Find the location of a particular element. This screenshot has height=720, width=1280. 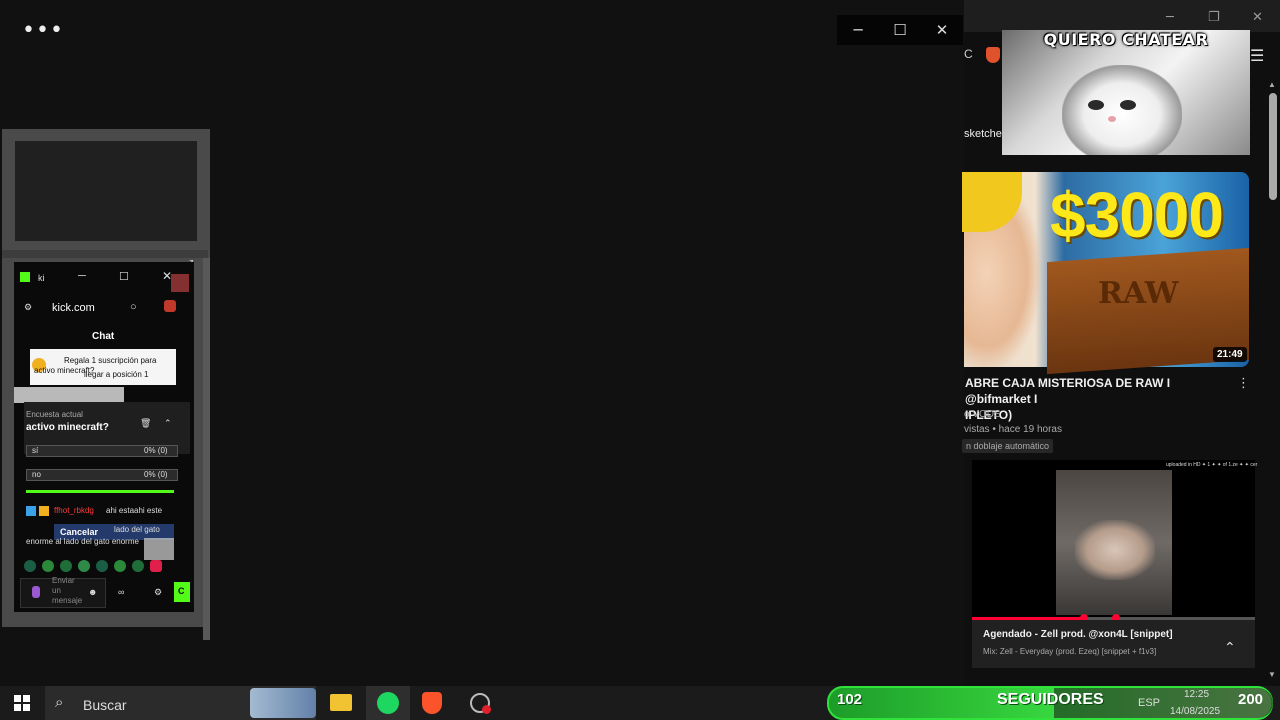

input-placeholder-3: mensaje is located at coordinates (67, 600).